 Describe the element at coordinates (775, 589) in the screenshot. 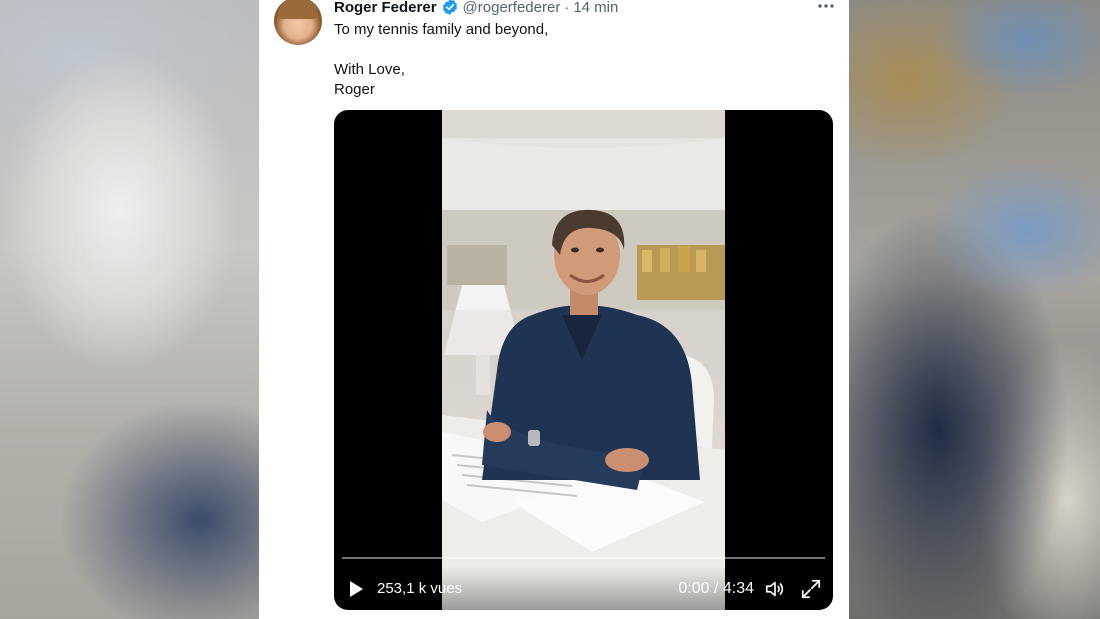

I see `volume-icon` at that location.